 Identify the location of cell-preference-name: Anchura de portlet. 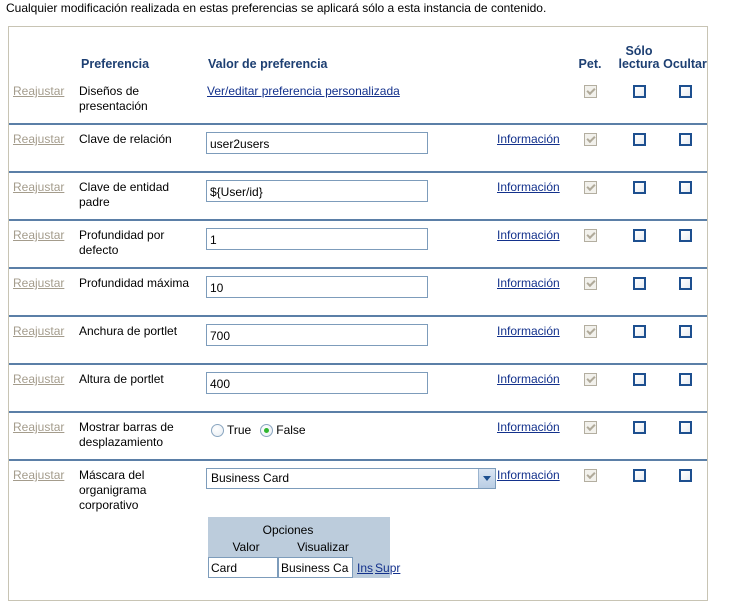
(141, 339).